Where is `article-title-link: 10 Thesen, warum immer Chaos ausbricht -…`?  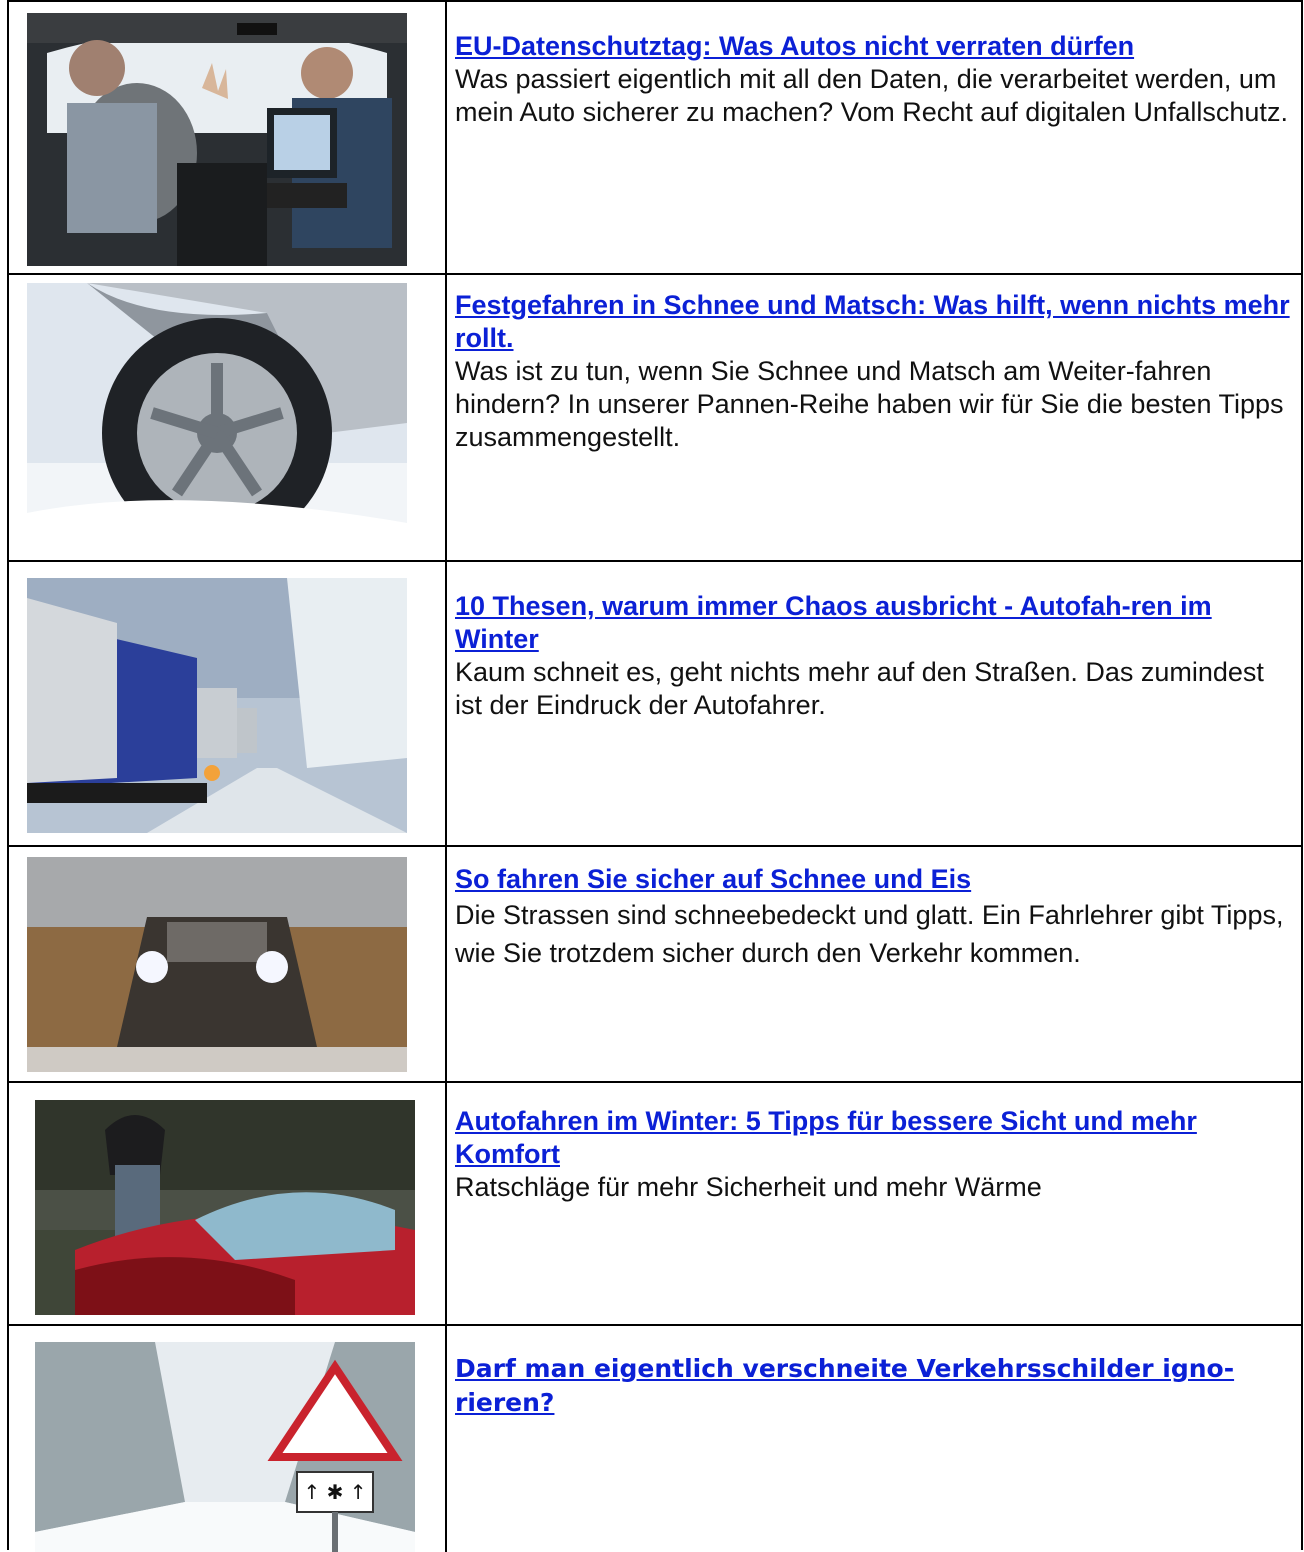
article-title-link: 10 Thesen, warum immer Chaos ausbricht -… is located at coordinates (874, 623).